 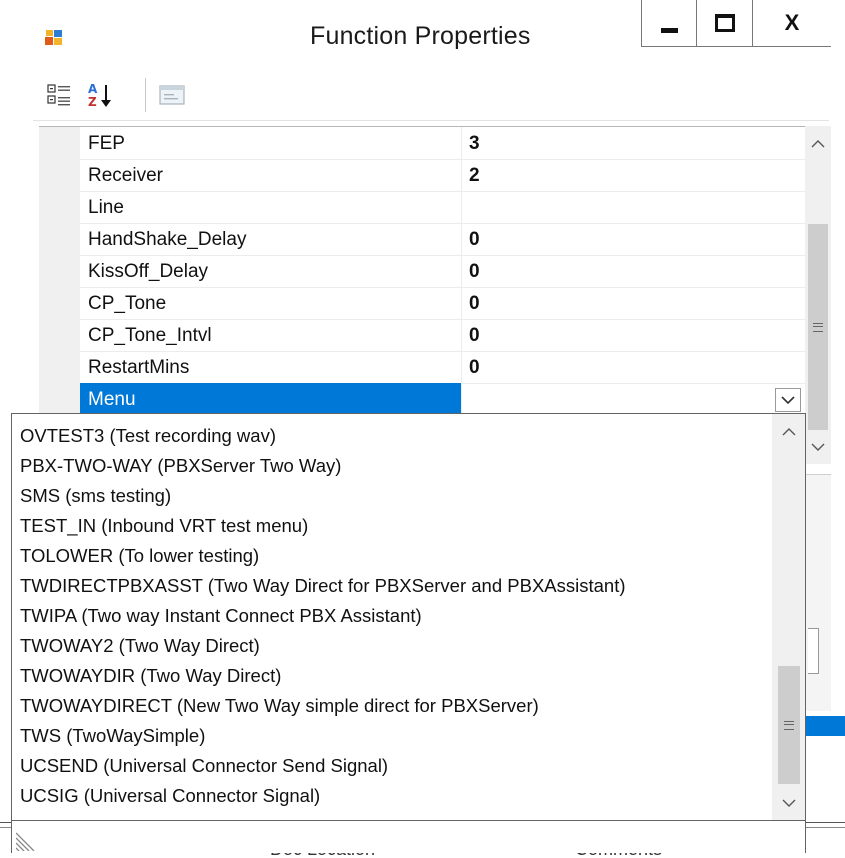 I want to click on property-name: KissOff_Delay, so click(x=148, y=271).